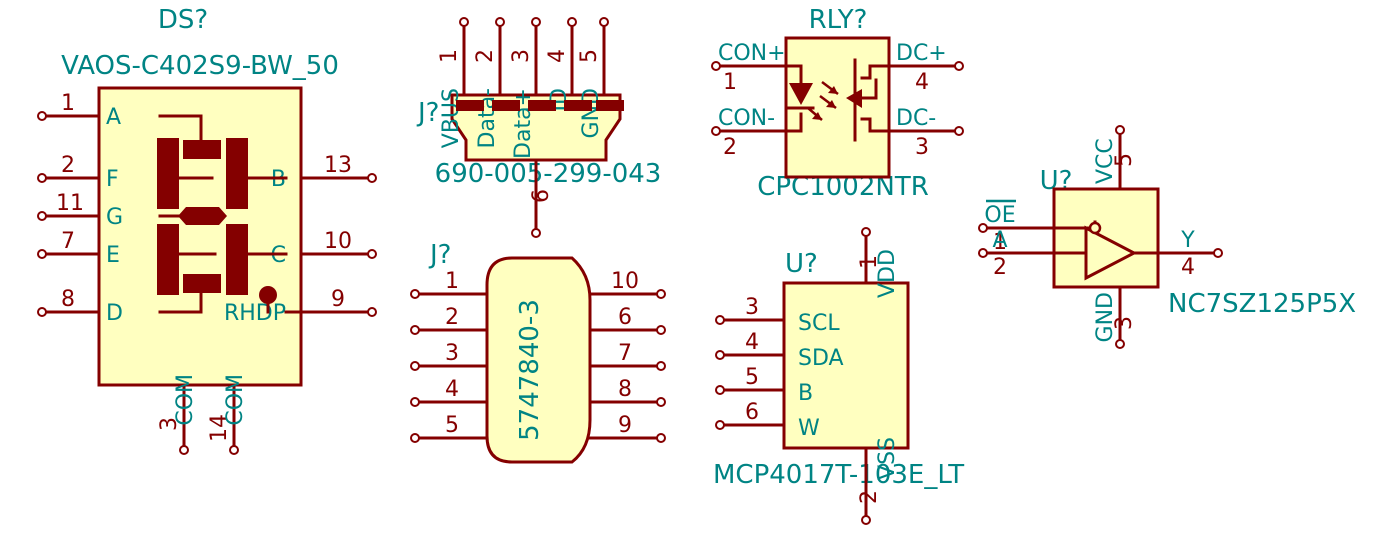 Image resolution: width=1384 pixels, height=540 pixels. What do you see at coordinates (661, 438) in the screenshot?
I see `dsub-pin-9-terminal` at bounding box center [661, 438].